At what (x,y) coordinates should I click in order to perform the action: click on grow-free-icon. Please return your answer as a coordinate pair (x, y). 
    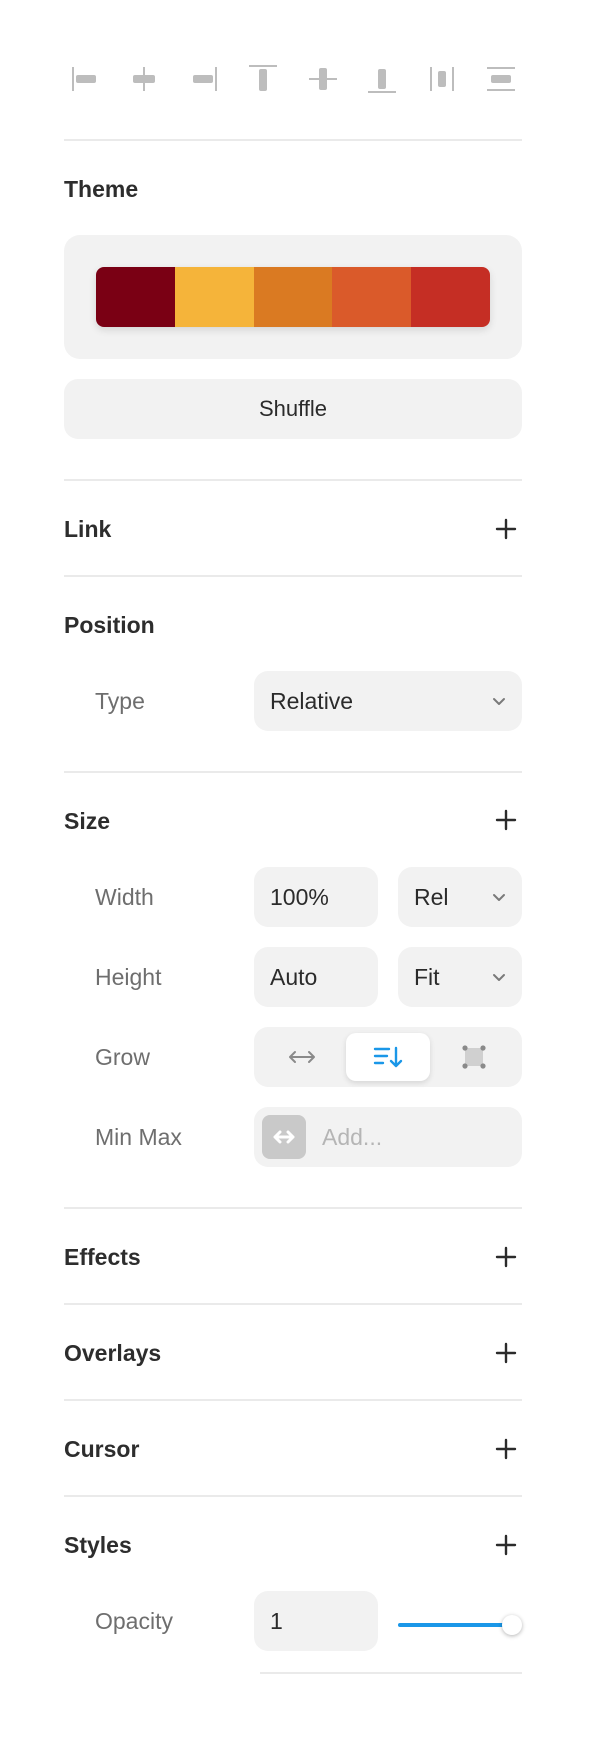
    Looking at the image, I should click on (474, 1057).